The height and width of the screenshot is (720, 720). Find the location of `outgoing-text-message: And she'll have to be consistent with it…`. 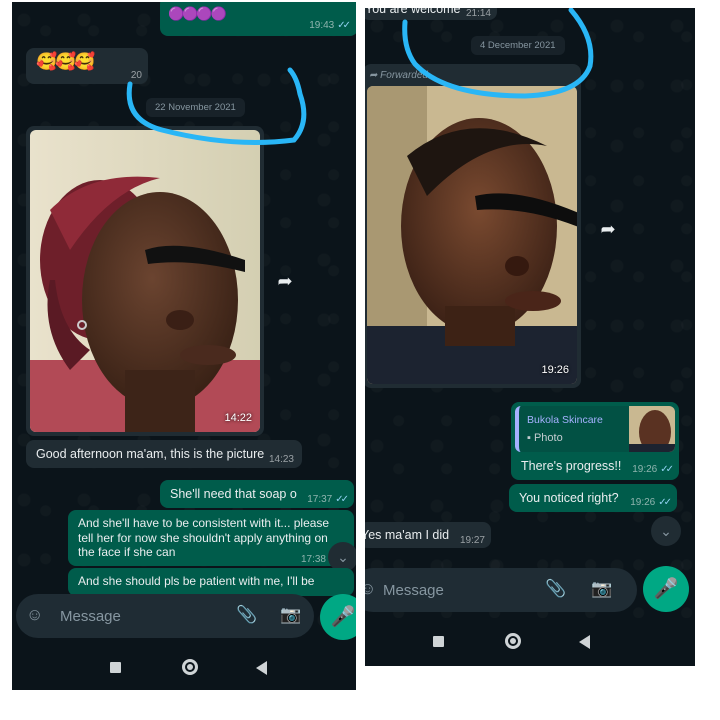

outgoing-text-message: And she'll have to be consistent with it… is located at coordinates (211, 538).